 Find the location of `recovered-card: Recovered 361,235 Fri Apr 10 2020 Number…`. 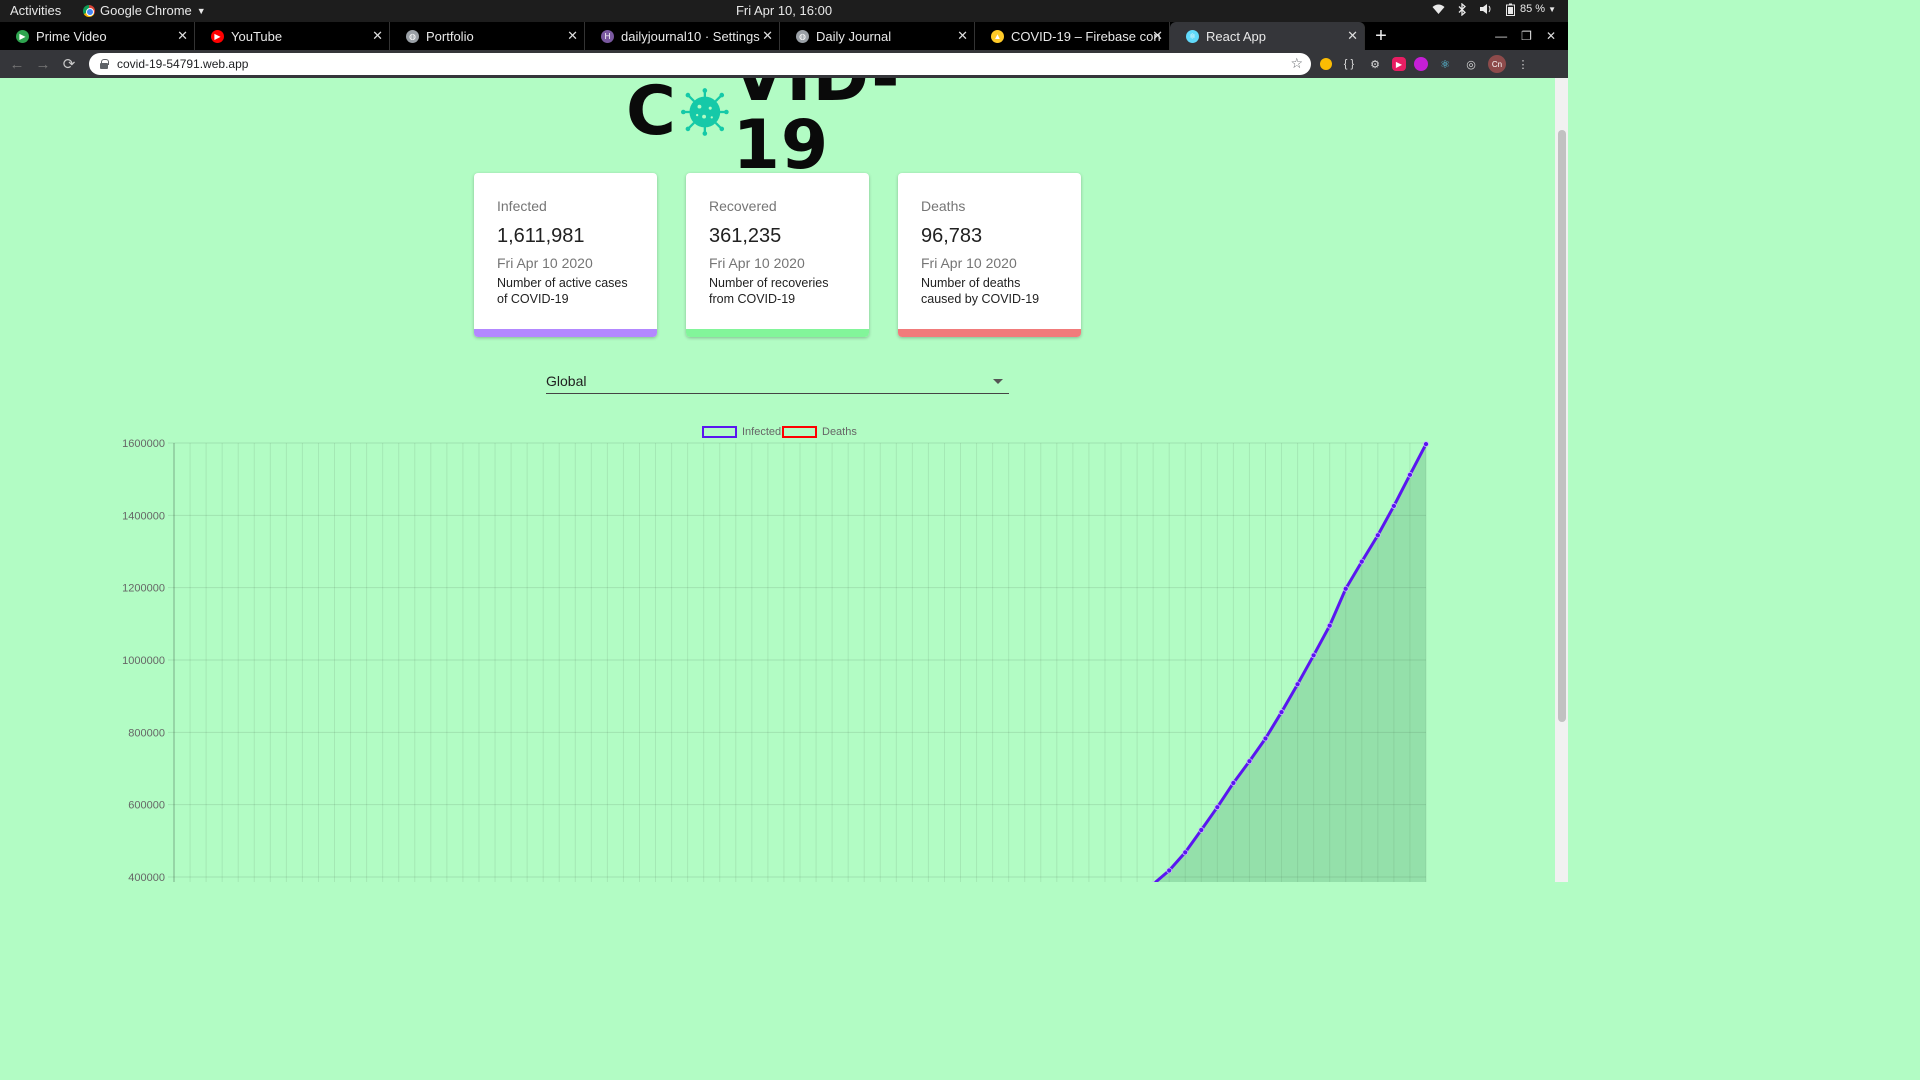

recovered-card: Recovered 361,235 Fri Apr 10 2020 Number… is located at coordinates (777, 255).